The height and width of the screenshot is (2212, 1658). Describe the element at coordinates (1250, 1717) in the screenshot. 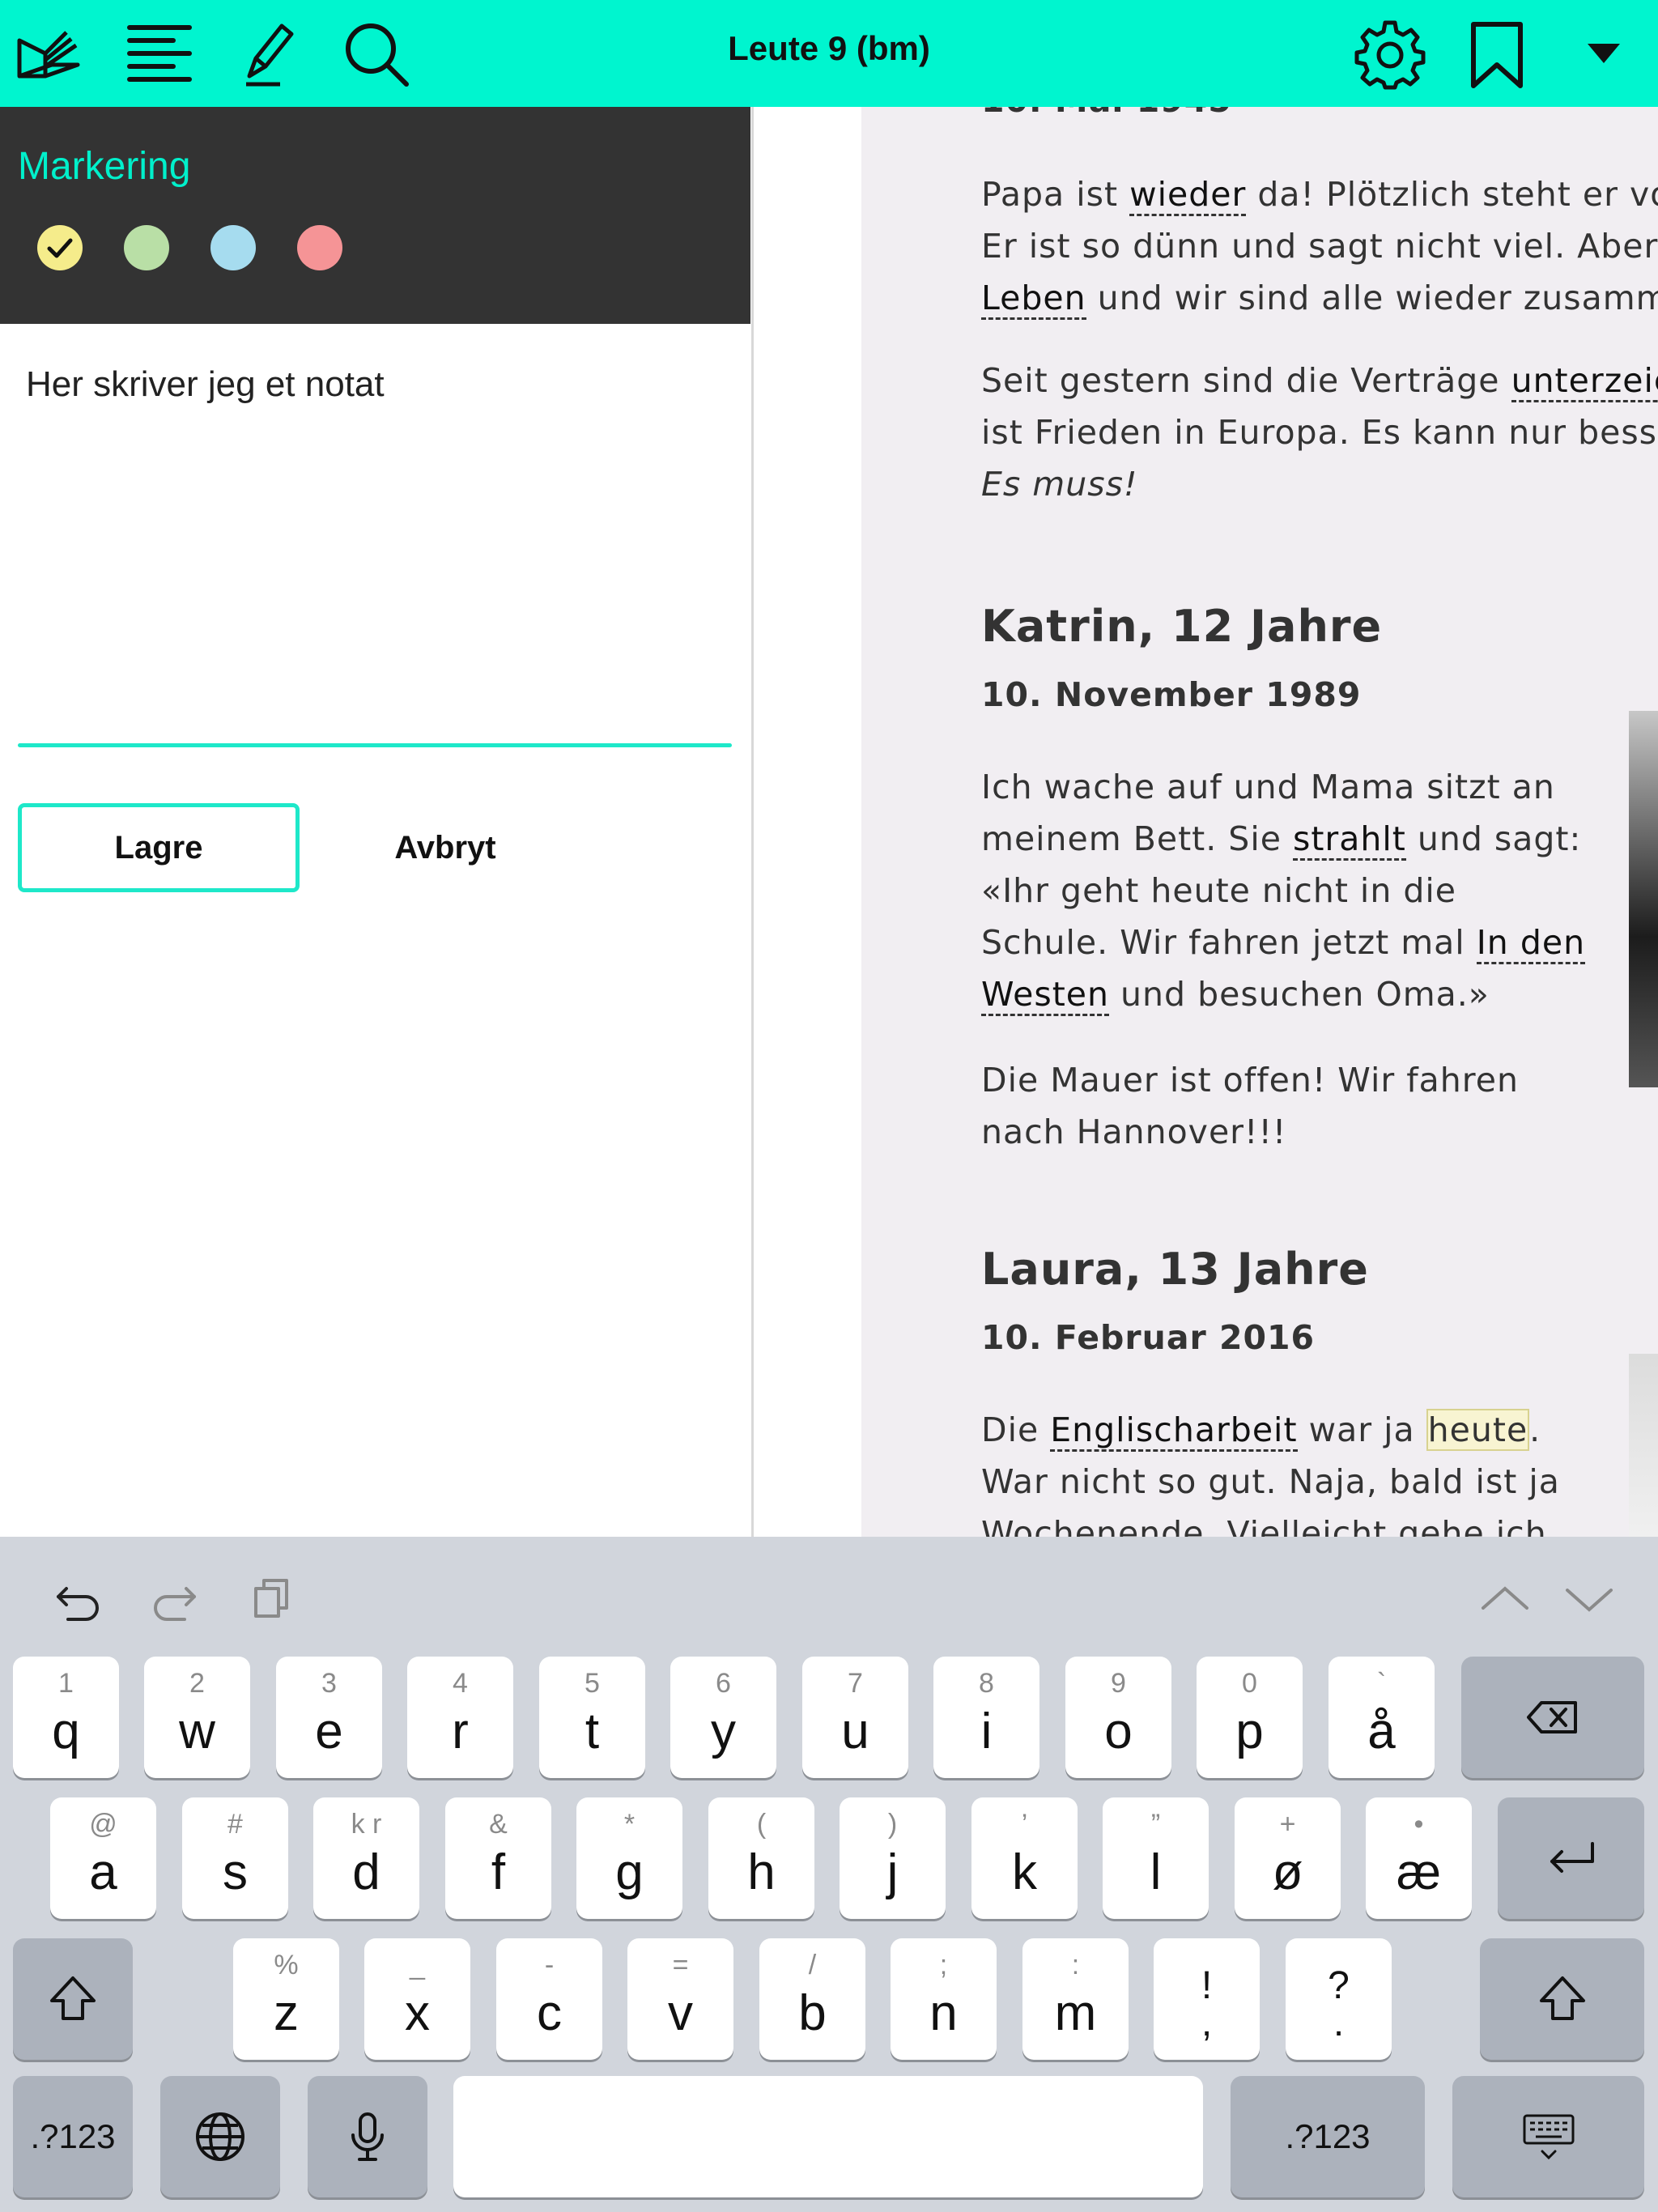

I see `key-p: 0p` at that location.